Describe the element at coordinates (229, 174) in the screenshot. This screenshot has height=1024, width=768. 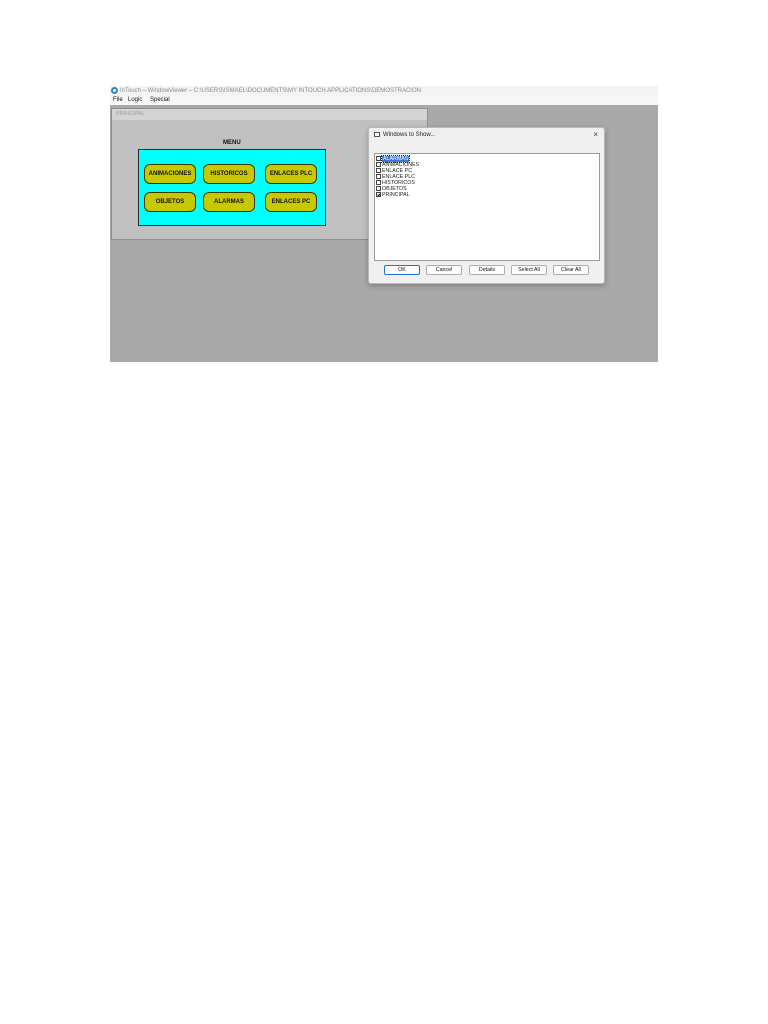
I see `historicos-button: HISTORICOS` at that location.